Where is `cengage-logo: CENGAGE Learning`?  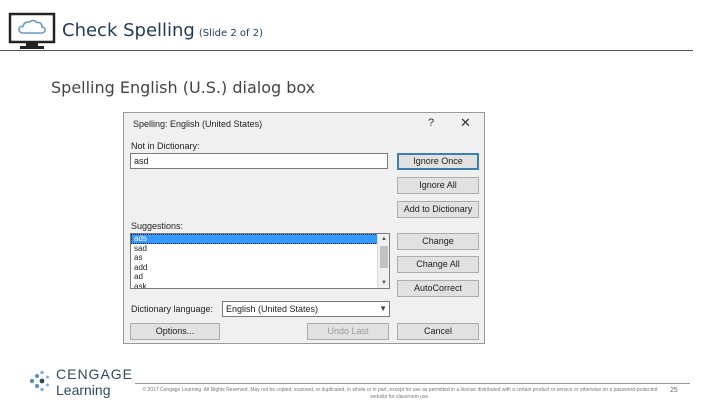
cengage-logo: CENGAGE Learning is located at coordinates (80, 382).